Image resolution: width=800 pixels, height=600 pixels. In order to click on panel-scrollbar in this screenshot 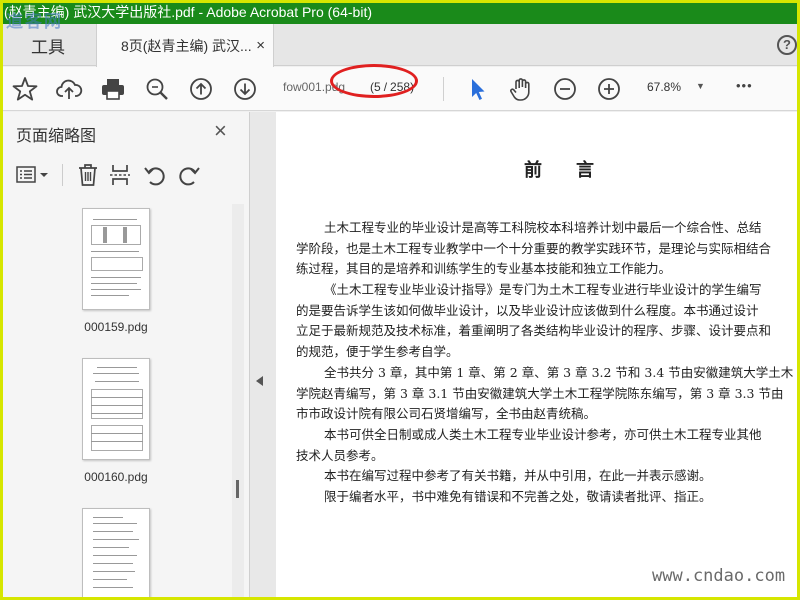, I will do `click(238, 402)`.